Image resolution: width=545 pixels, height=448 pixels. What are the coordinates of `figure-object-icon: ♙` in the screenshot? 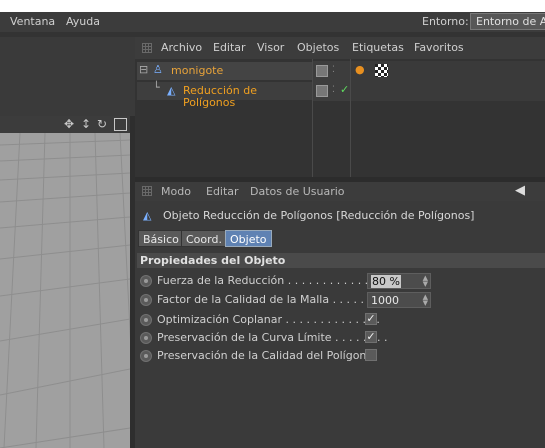 It's located at (158, 69).